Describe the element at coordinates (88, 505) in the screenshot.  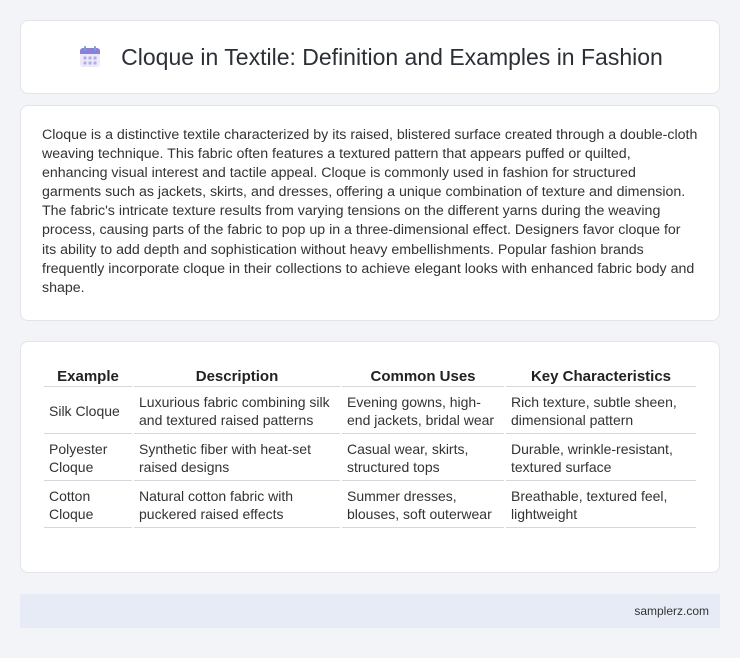
I see `cell-example: Cotton Cloque` at that location.